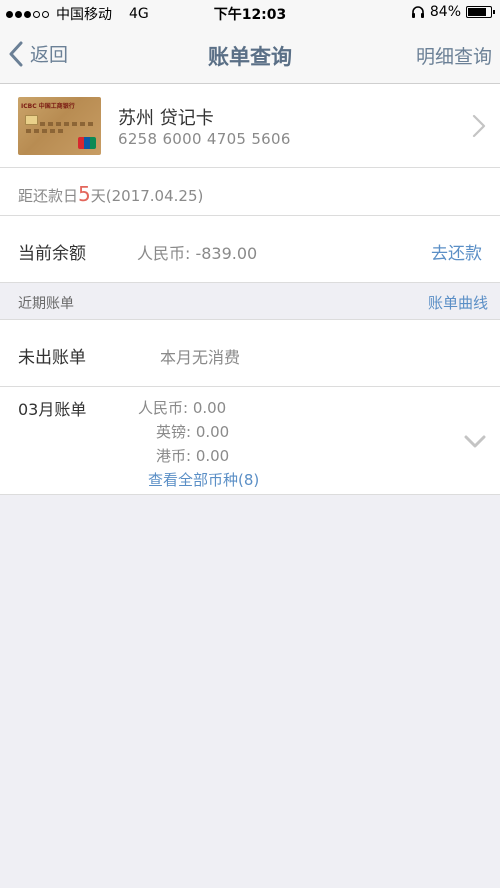  What do you see at coordinates (204, 139) in the screenshot?
I see `card-number: 6258 6000 4705 5606` at bounding box center [204, 139].